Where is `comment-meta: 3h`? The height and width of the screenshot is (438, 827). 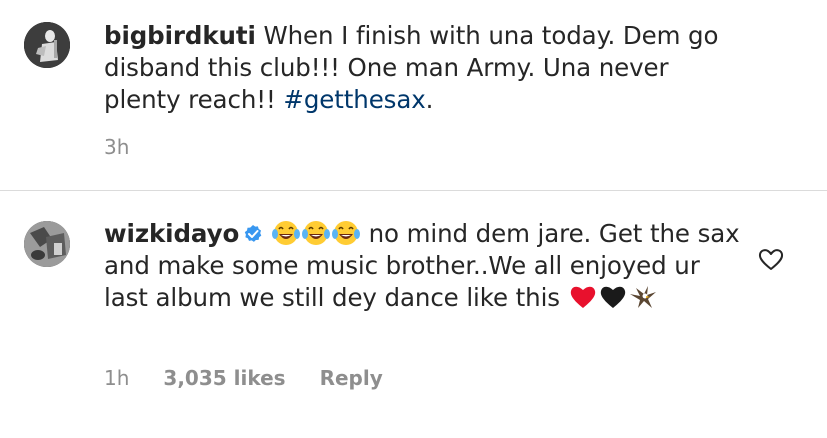
comment-meta: 3h is located at coordinates (116, 147).